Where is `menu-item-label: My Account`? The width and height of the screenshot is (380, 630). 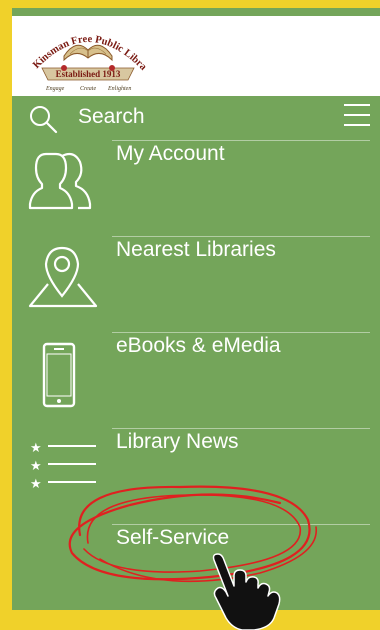 menu-item-label: My Account is located at coordinates (170, 153).